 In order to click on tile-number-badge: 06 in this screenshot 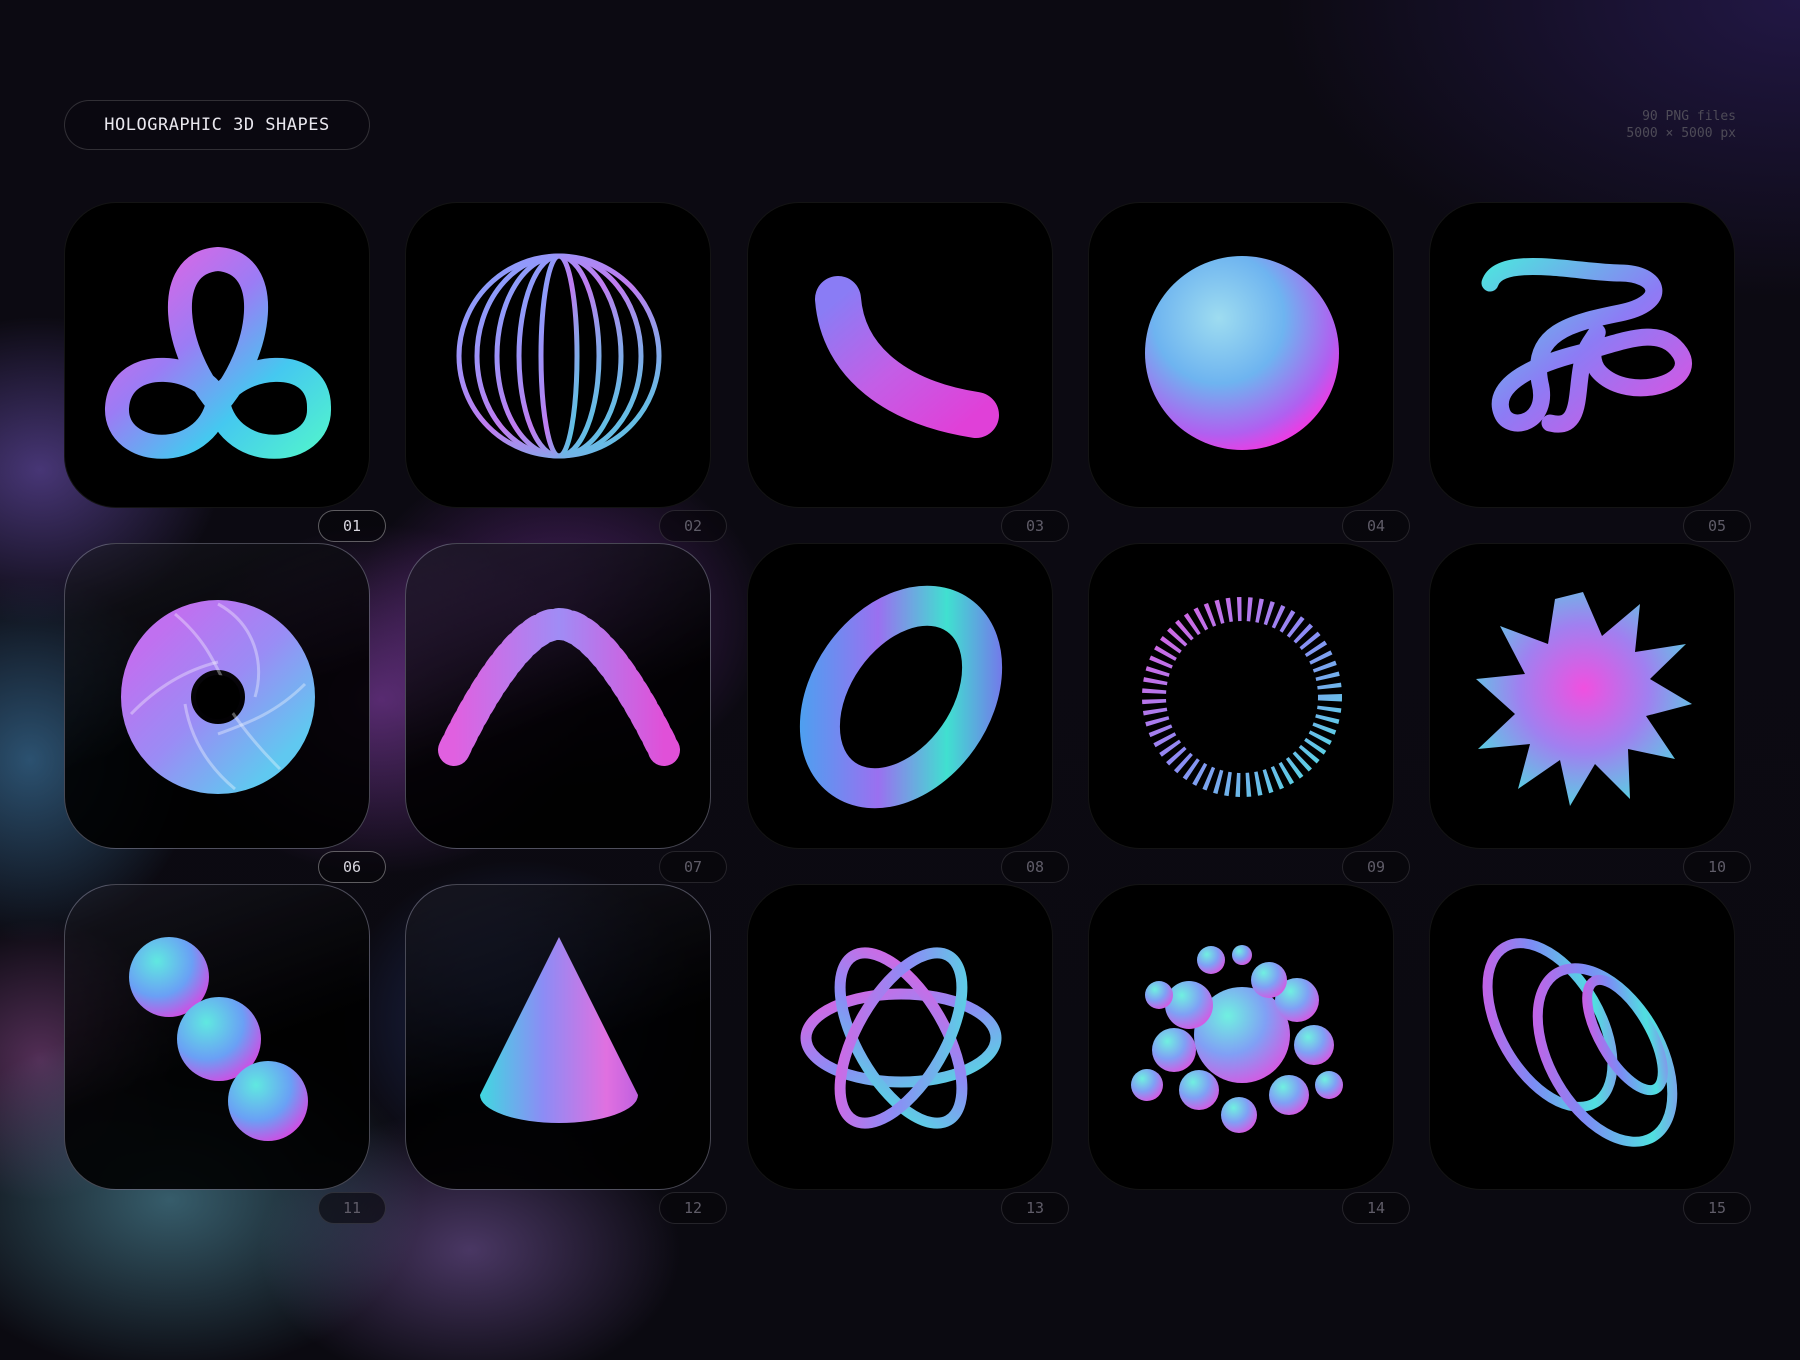, I will do `click(352, 867)`.